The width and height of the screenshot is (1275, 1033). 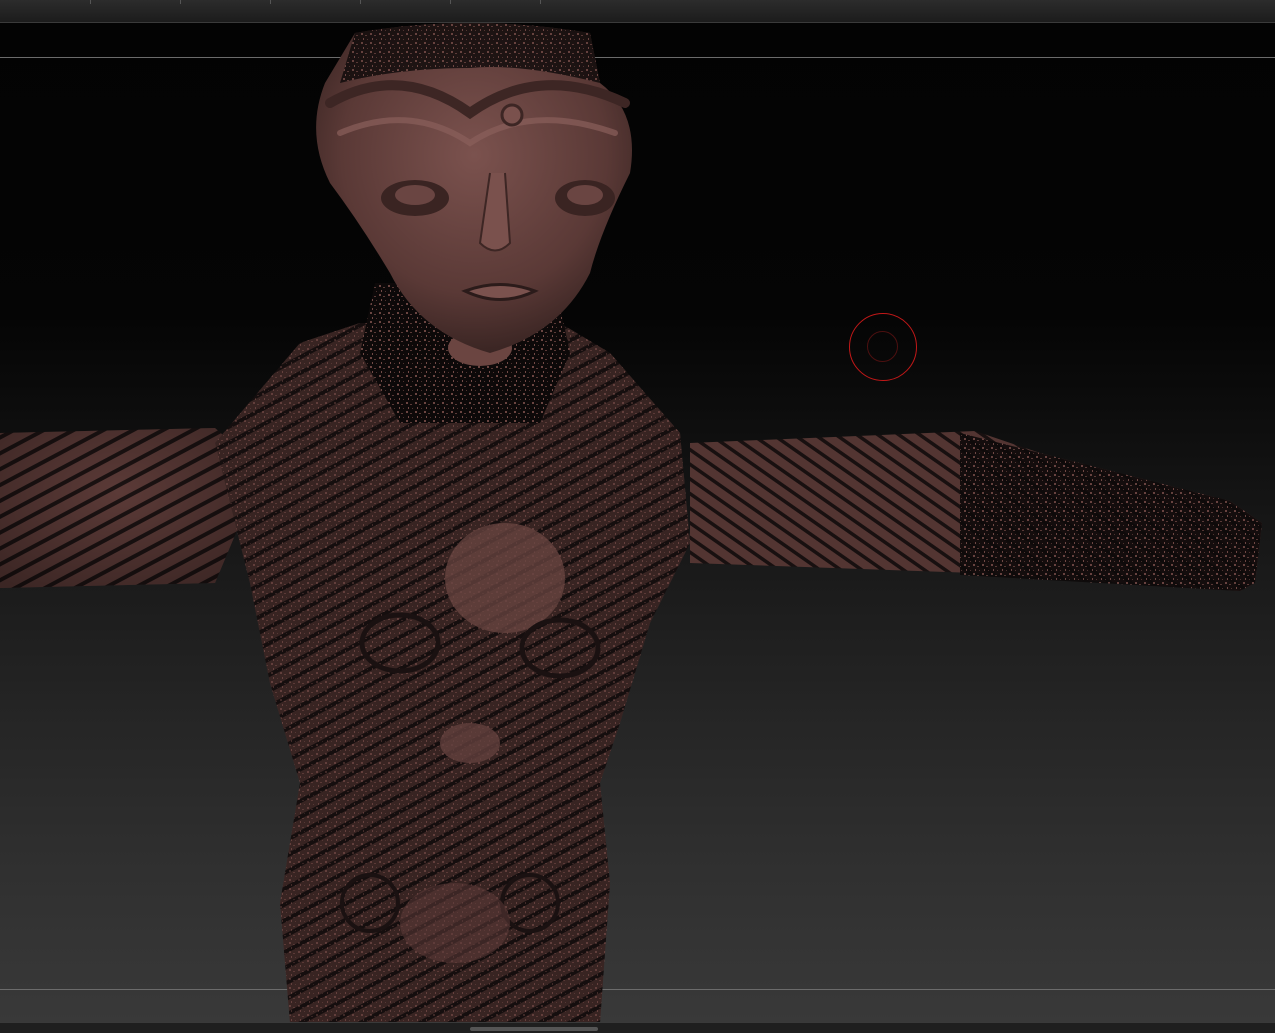 What do you see at coordinates (505, 578) in the screenshot?
I see `chest-center` at bounding box center [505, 578].